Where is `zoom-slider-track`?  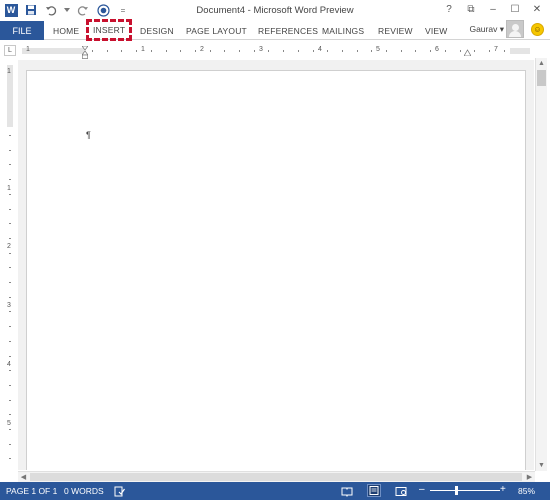
zoom-slider-track is located at coordinates (465, 490).